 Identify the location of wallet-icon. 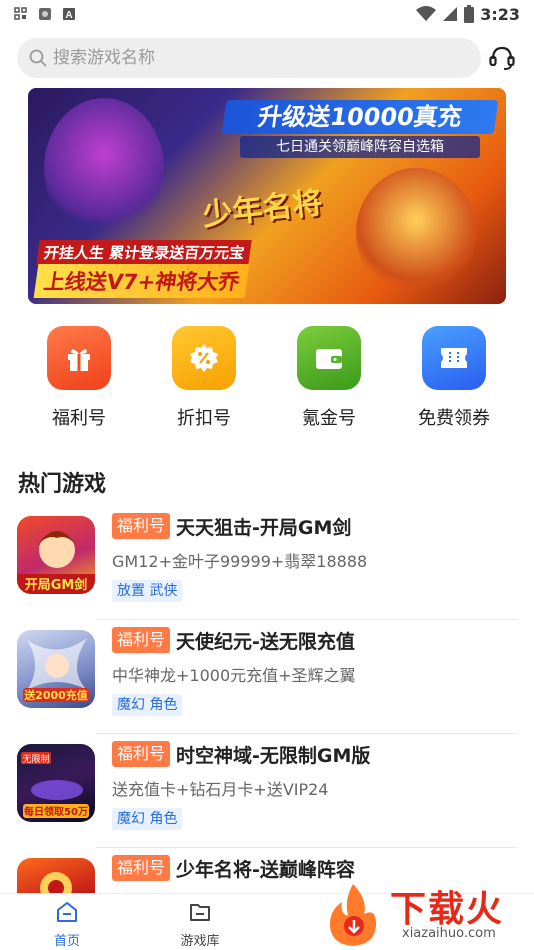
(329, 358).